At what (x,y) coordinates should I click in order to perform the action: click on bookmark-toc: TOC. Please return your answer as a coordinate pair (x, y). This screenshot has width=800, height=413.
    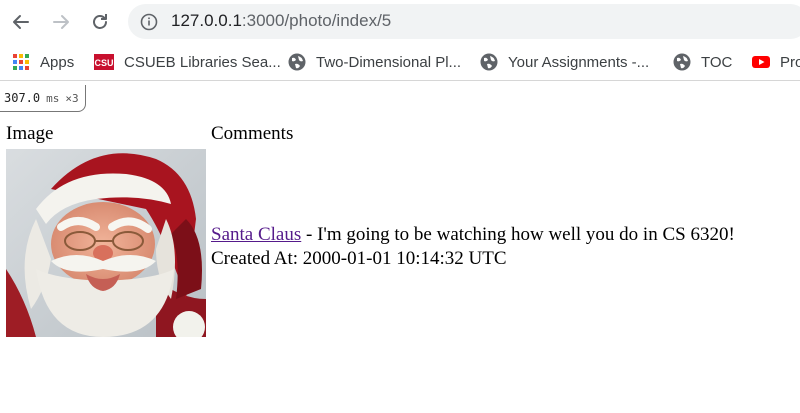
    Looking at the image, I should click on (702, 62).